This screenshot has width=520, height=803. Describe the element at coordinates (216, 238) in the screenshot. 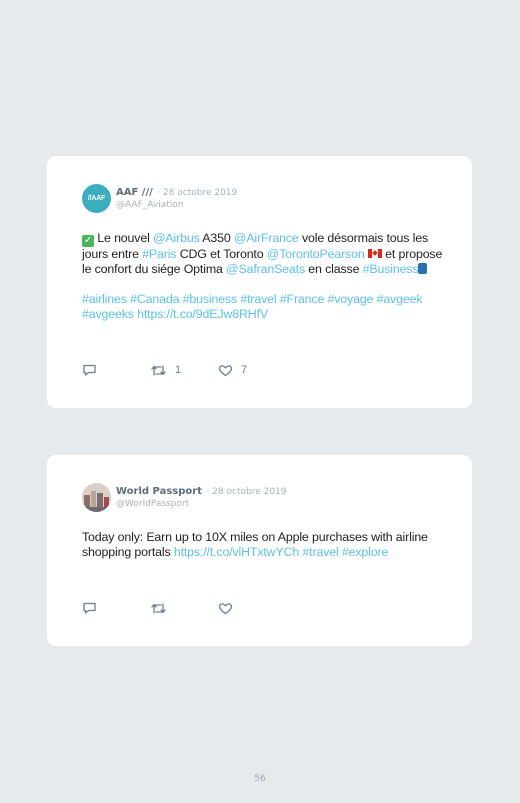

I see `tweet-text-segment: A350` at that location.